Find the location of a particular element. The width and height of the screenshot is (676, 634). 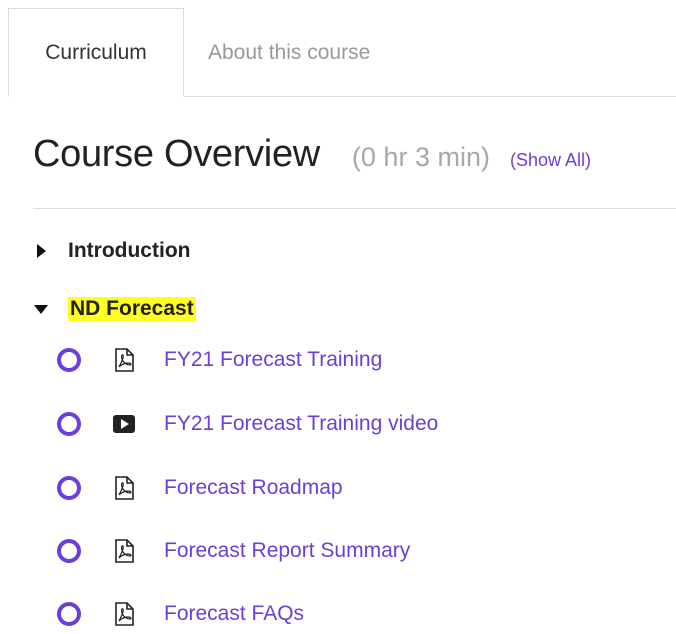

course-overview-header: Course Overview (0 hr 3 min) (Show All) is located at coordinates (354, 161).